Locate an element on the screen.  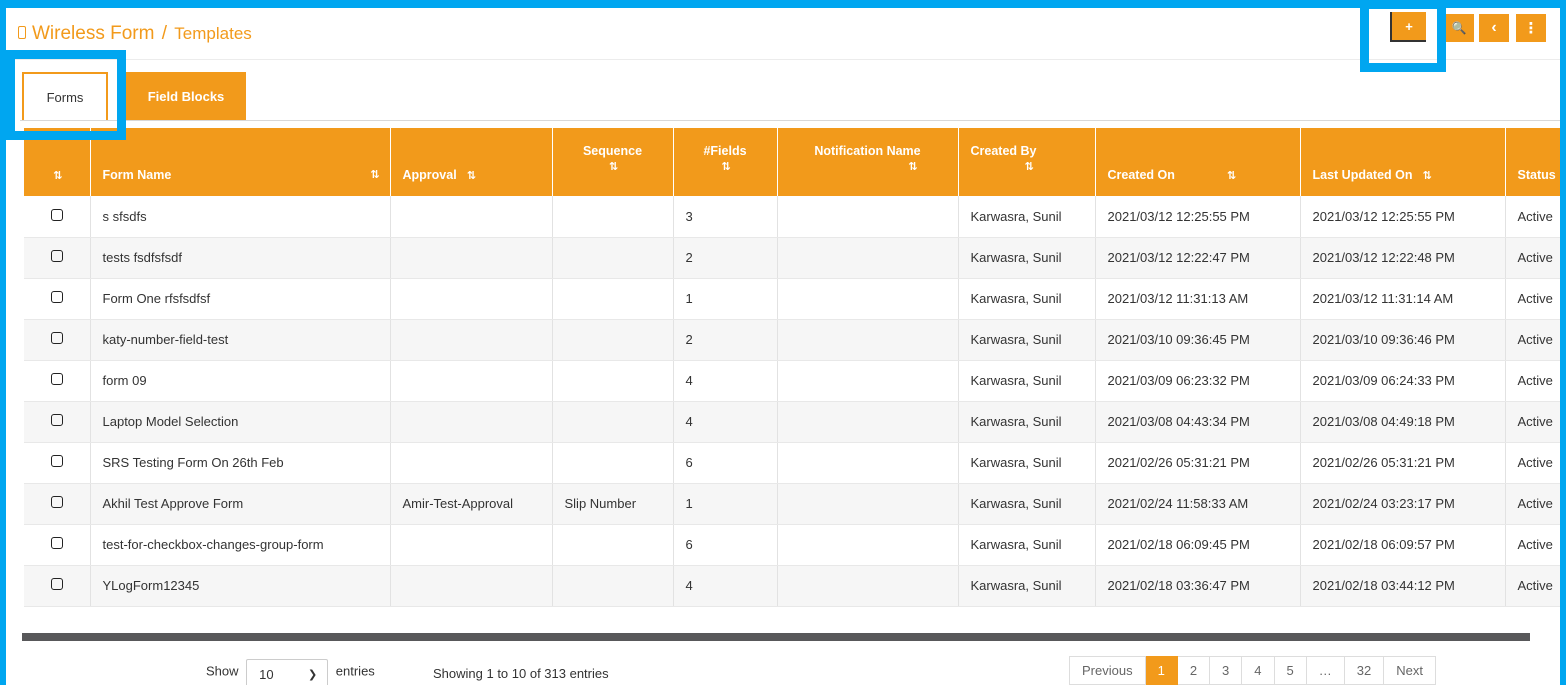
add-button: + is located at coordinates (1408, 27).